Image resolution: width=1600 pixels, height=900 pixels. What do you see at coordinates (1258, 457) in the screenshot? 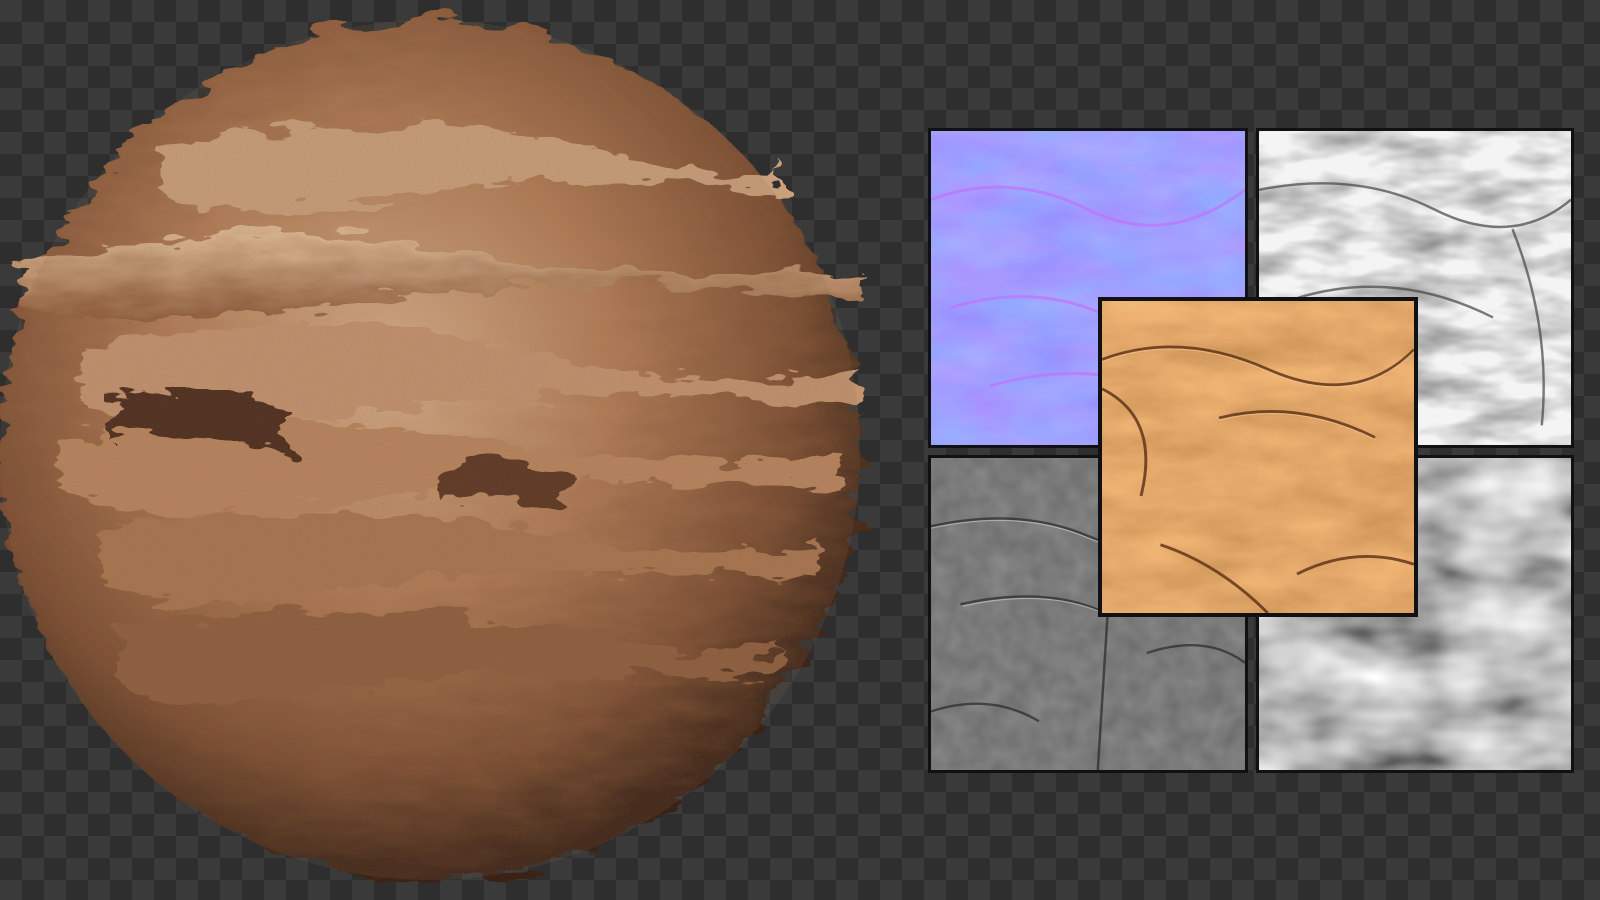
I see `albedo-map-tile` at bounding box center [1258, 457].